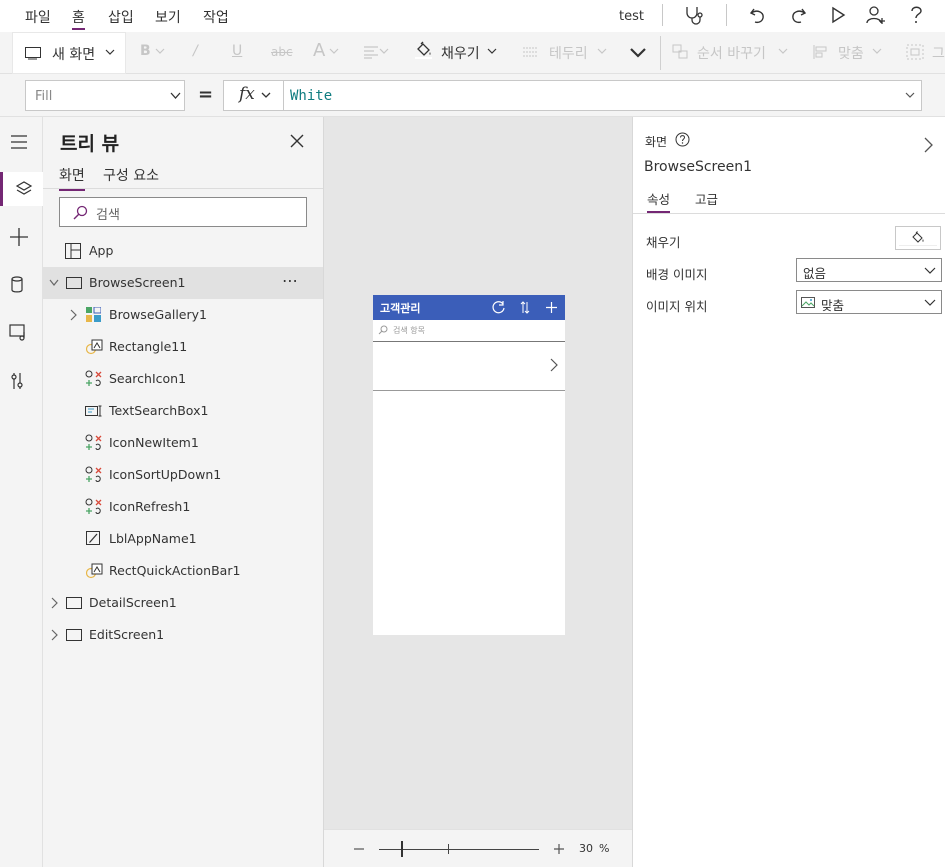 The image size is (945, 867). Describe the element at coordinates (460, 53) in the screenshot. I see `fill-button: 채우기` at that location.